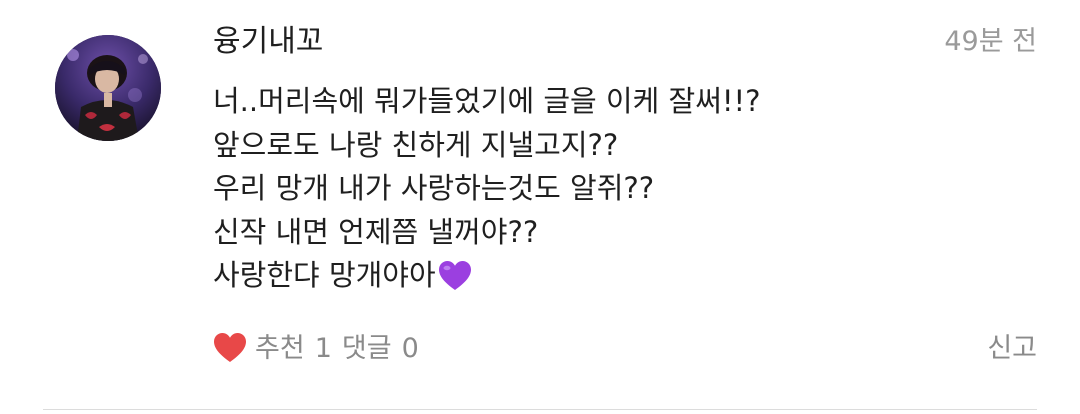 The height and width of the screenshot is (414, 1080). Describe the element at coordinates (268, 42) in the screenshot. I see `username: 융기내꼬` at that location.